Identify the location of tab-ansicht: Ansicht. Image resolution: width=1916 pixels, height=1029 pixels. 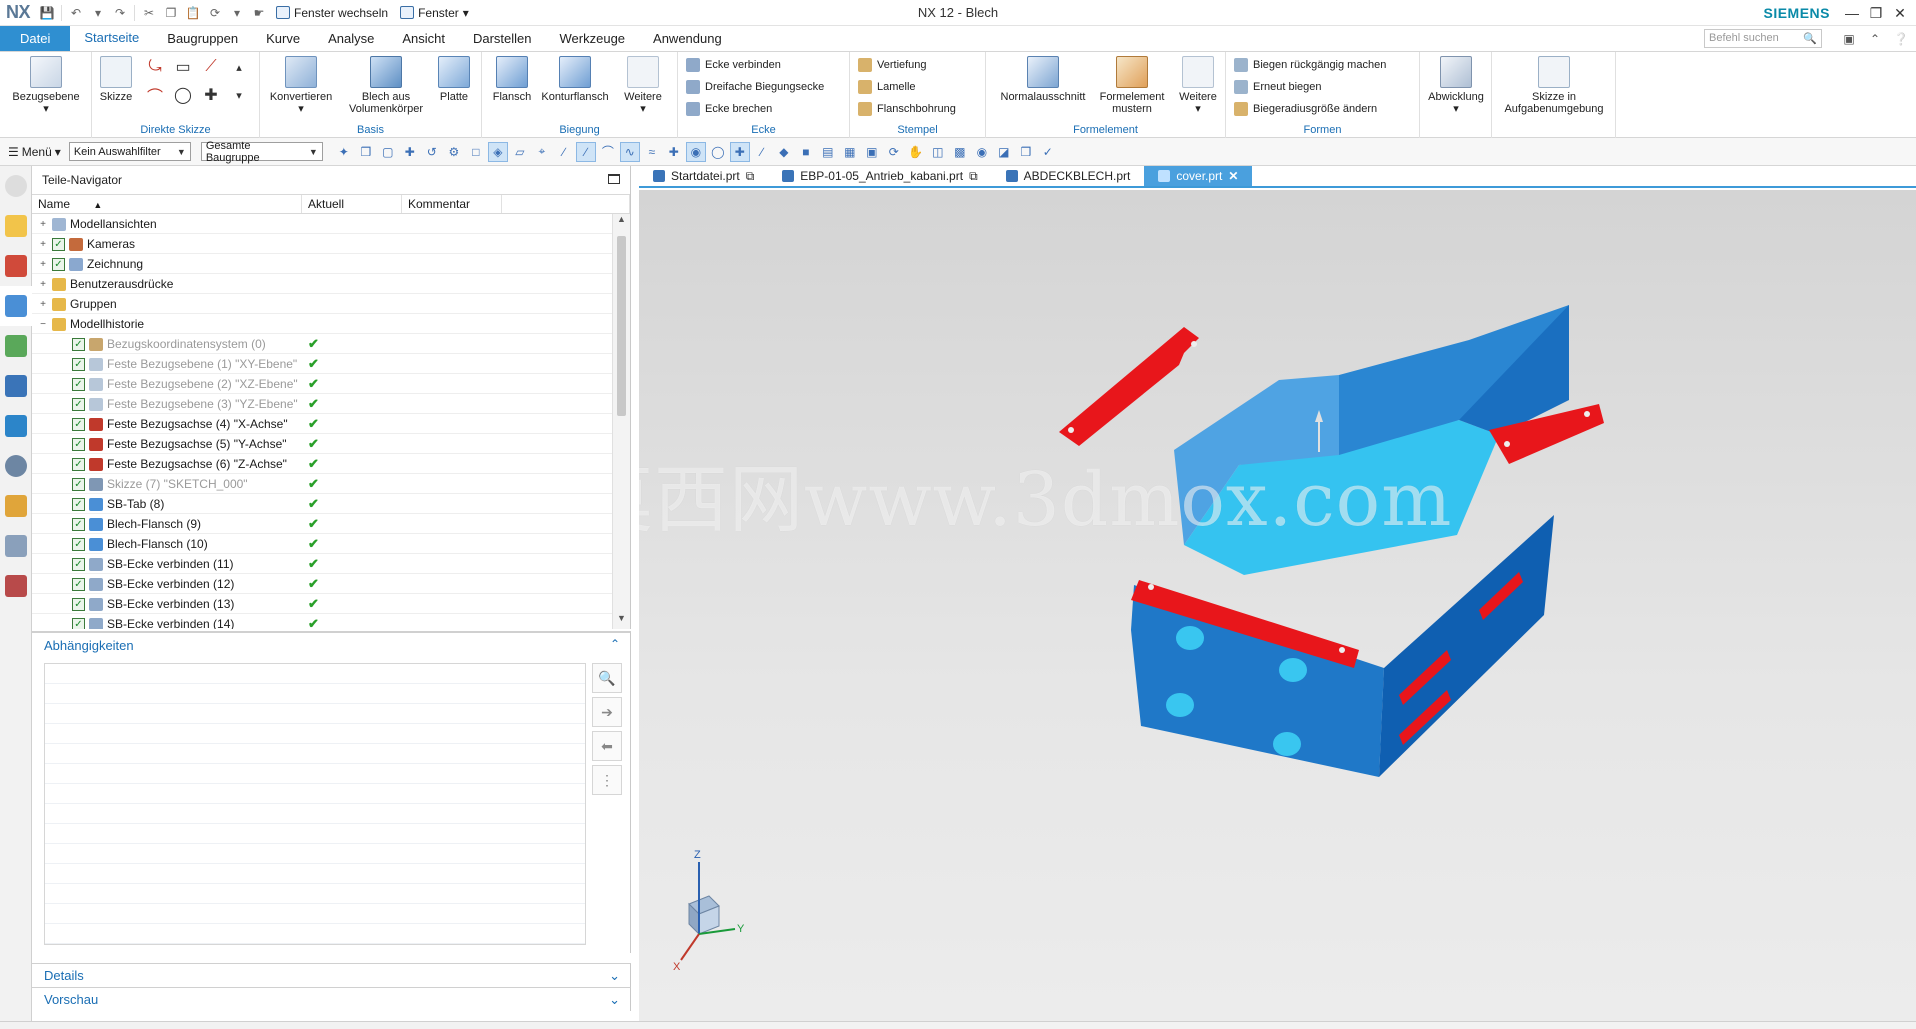
(423, 38).